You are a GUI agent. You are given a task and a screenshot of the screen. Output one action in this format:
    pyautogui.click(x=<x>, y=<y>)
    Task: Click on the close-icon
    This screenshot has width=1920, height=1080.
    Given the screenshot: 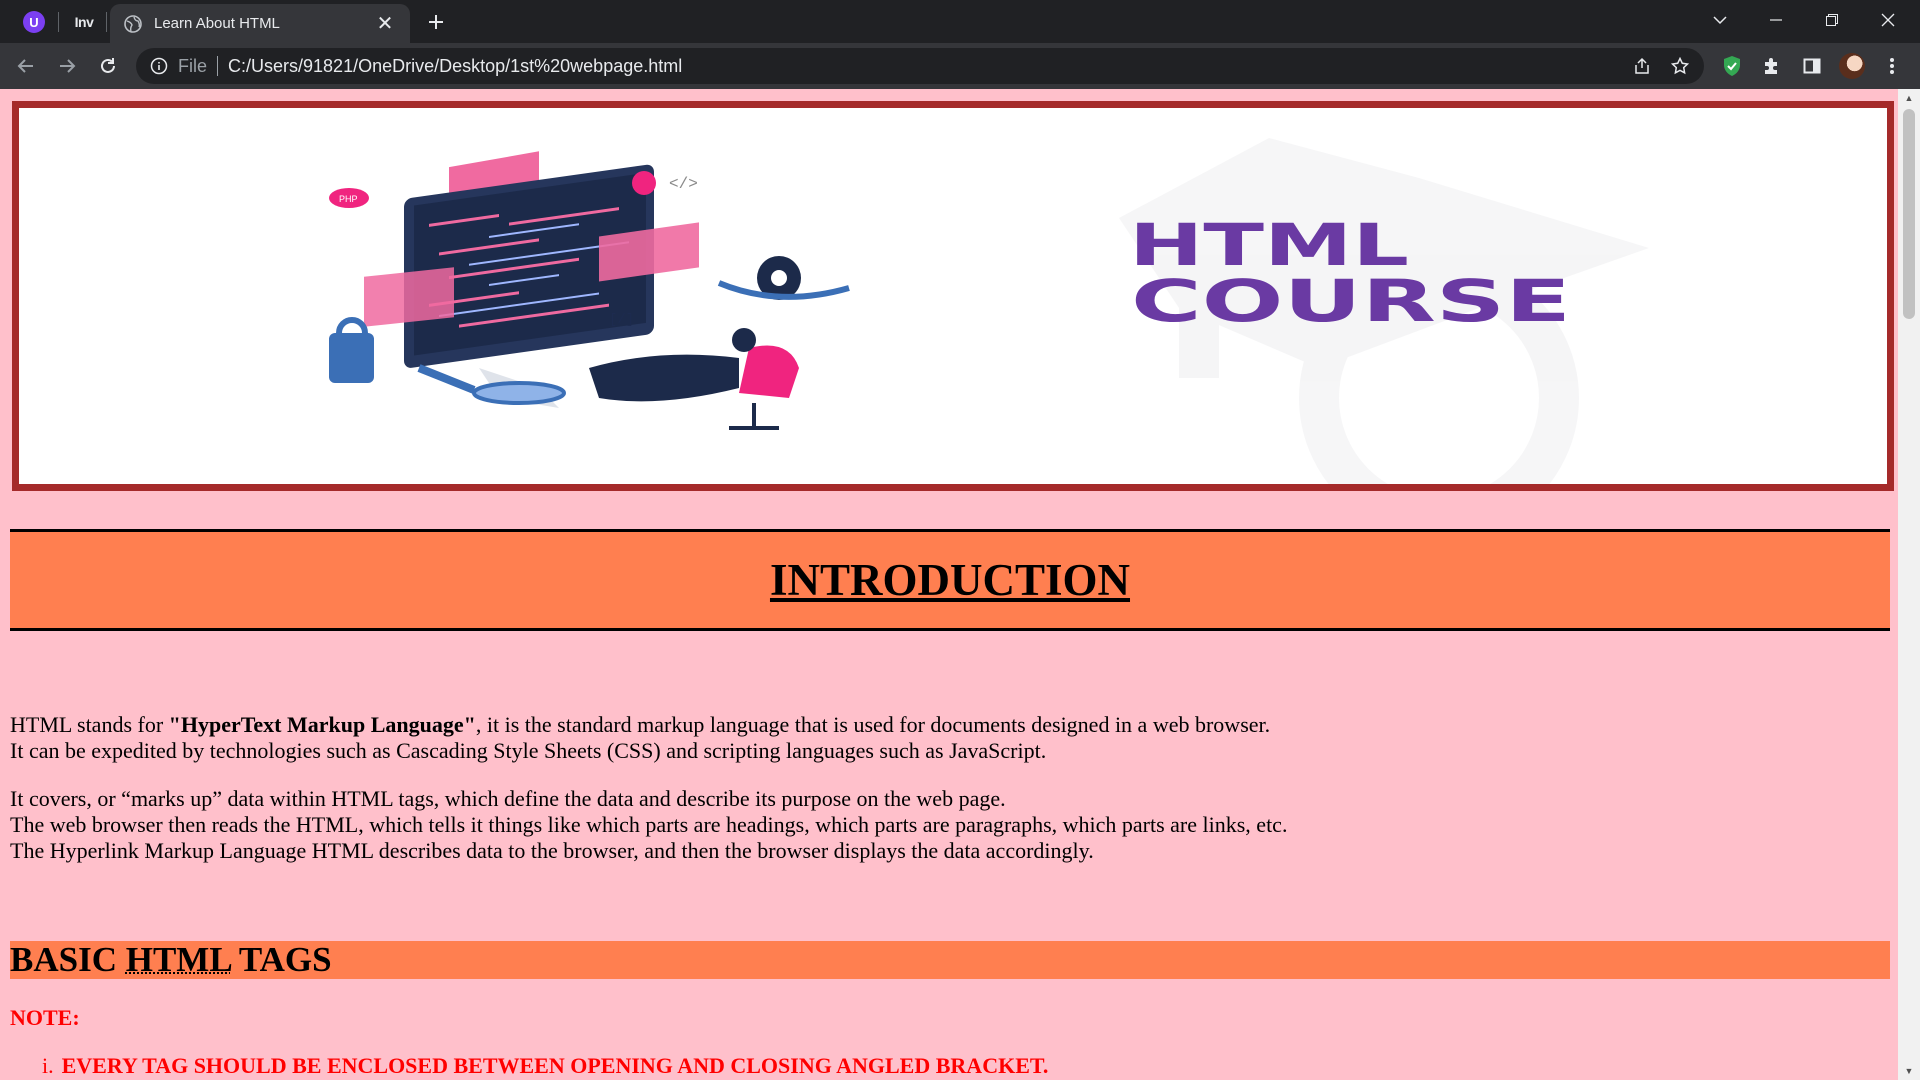 What is the action you would take?
    pyautogui.click(x=1888, y=20)
    